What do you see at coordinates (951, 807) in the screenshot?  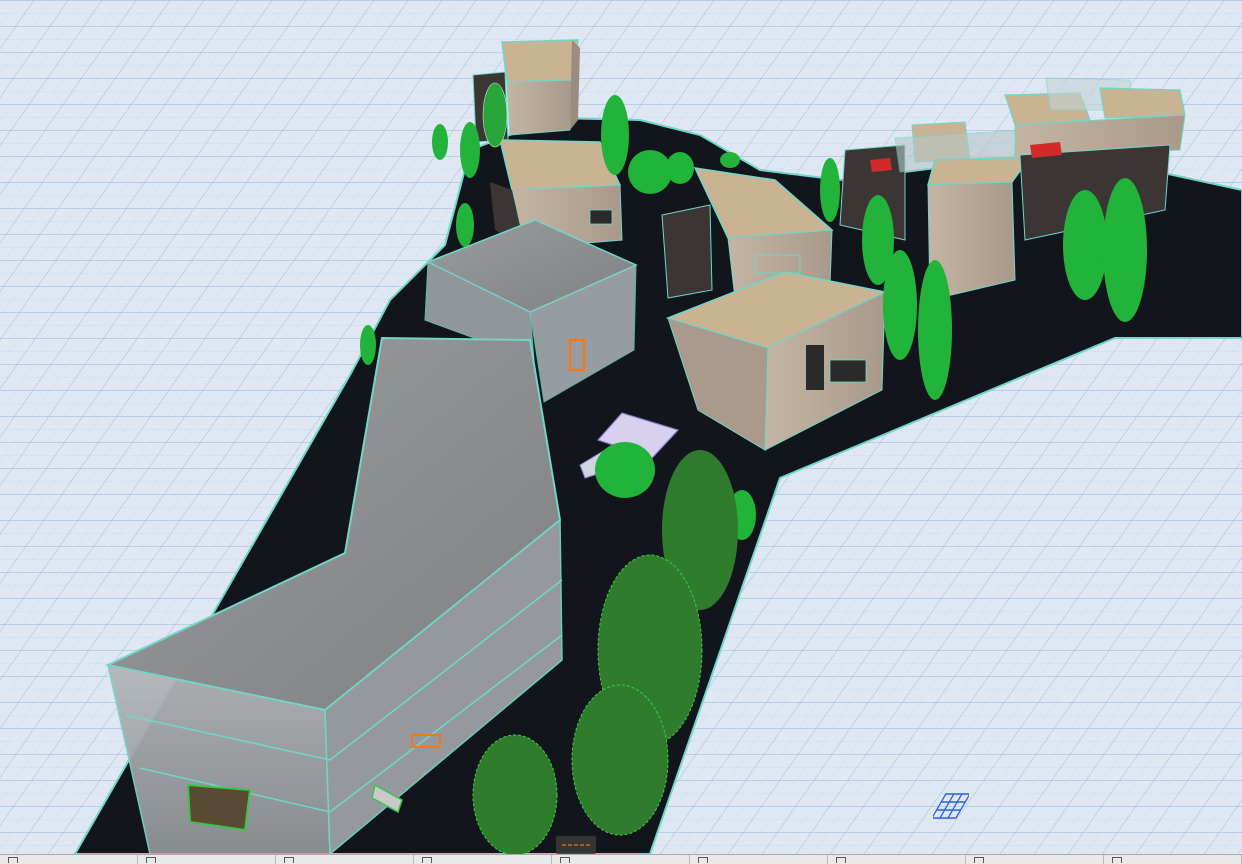 I see `grid-snap-icon` at bounding box center [951, 807].